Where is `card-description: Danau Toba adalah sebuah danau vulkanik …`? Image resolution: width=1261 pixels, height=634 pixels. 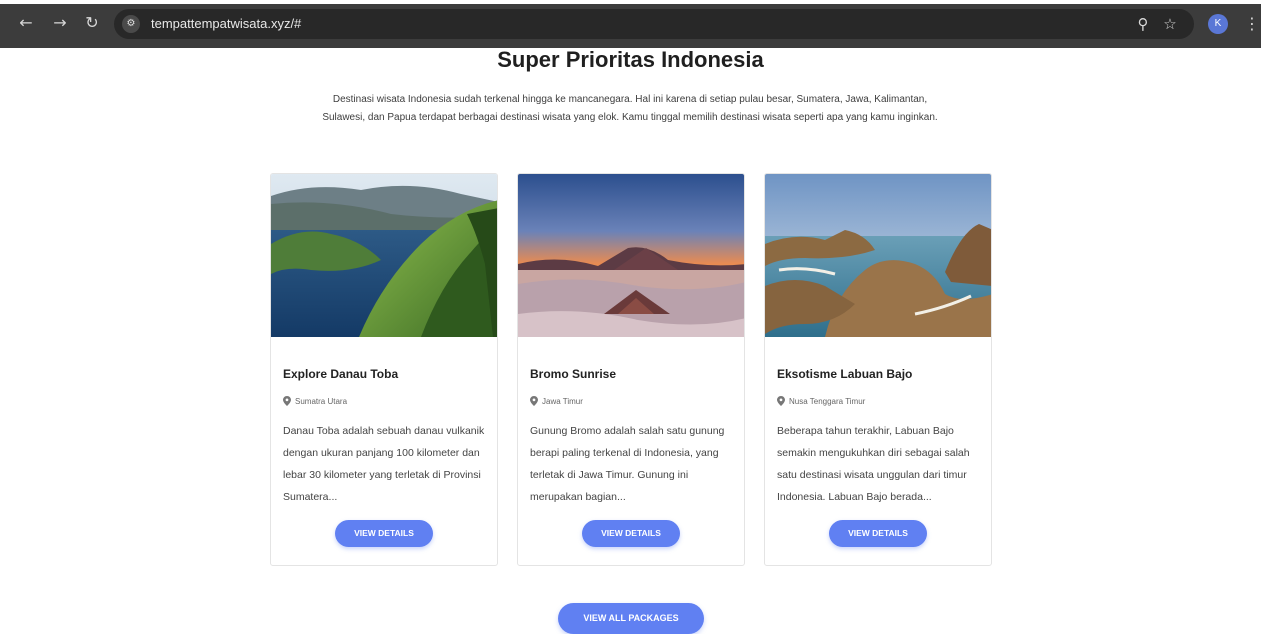
card-description: Danau Toba adalah sebuah danau vulkanik … is located at coordinates (384, 464).